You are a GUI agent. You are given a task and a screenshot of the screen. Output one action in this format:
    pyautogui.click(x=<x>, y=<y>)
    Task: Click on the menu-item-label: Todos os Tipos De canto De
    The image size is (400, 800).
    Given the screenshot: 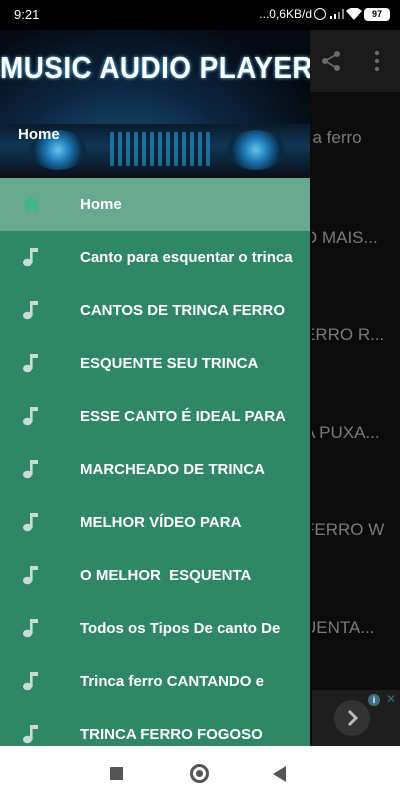 What is the action you would take?
    pyautogui.click(x=180, y=628)
    